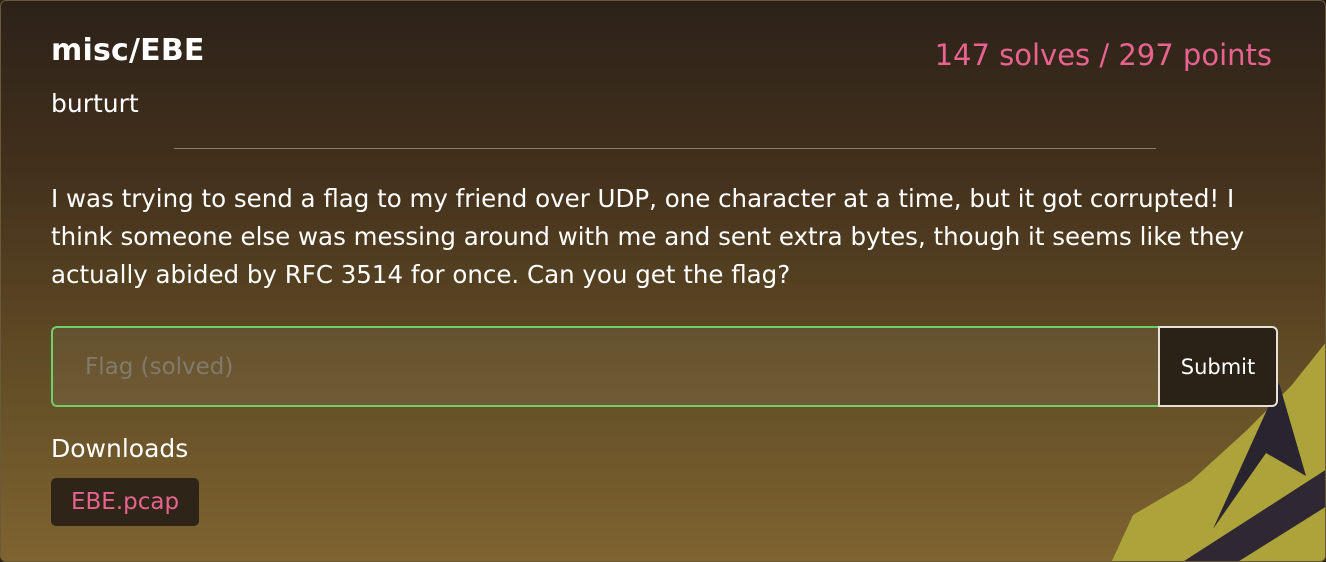  Describe the element at coordinates (665, 148) in the screenshot. I see `divider` at that location.